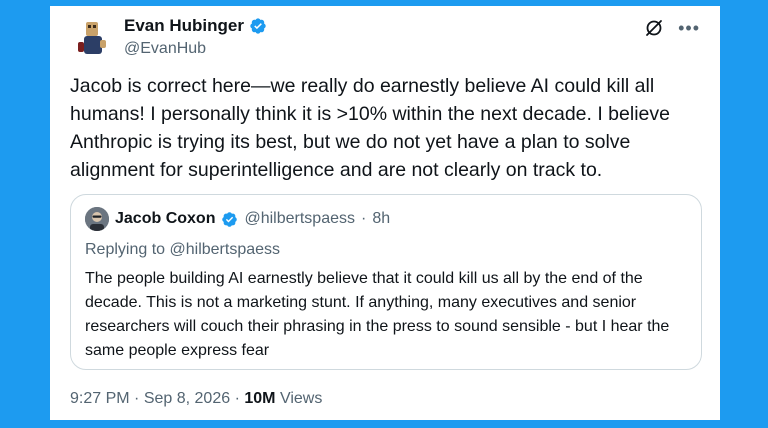 The width and height of the screenshot is (768, 428). Describe the element at coordinates (258, 26) in the screenshot. I see `verified-badge-icon` at that location.